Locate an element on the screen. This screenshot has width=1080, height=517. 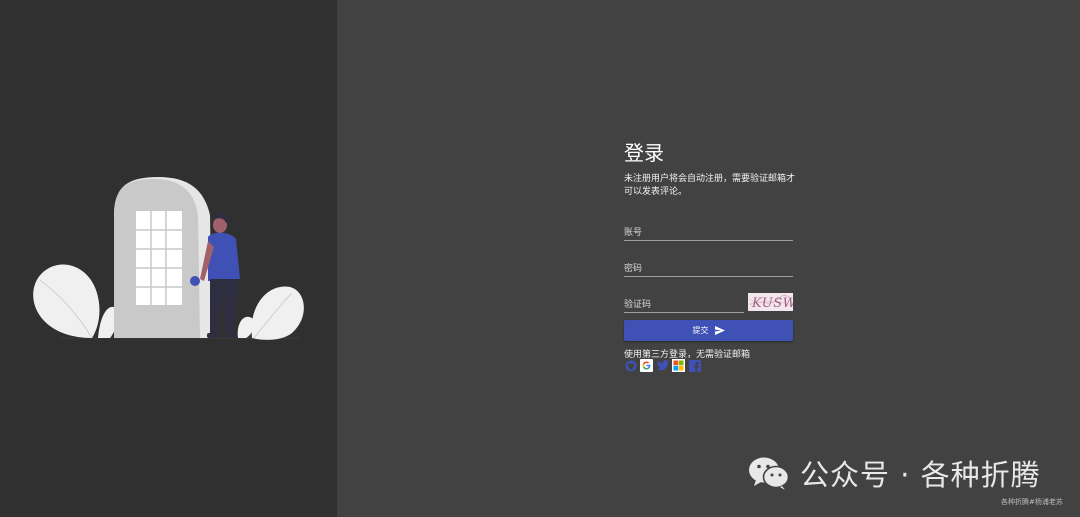
account-input is located at coordinates (708, 233).